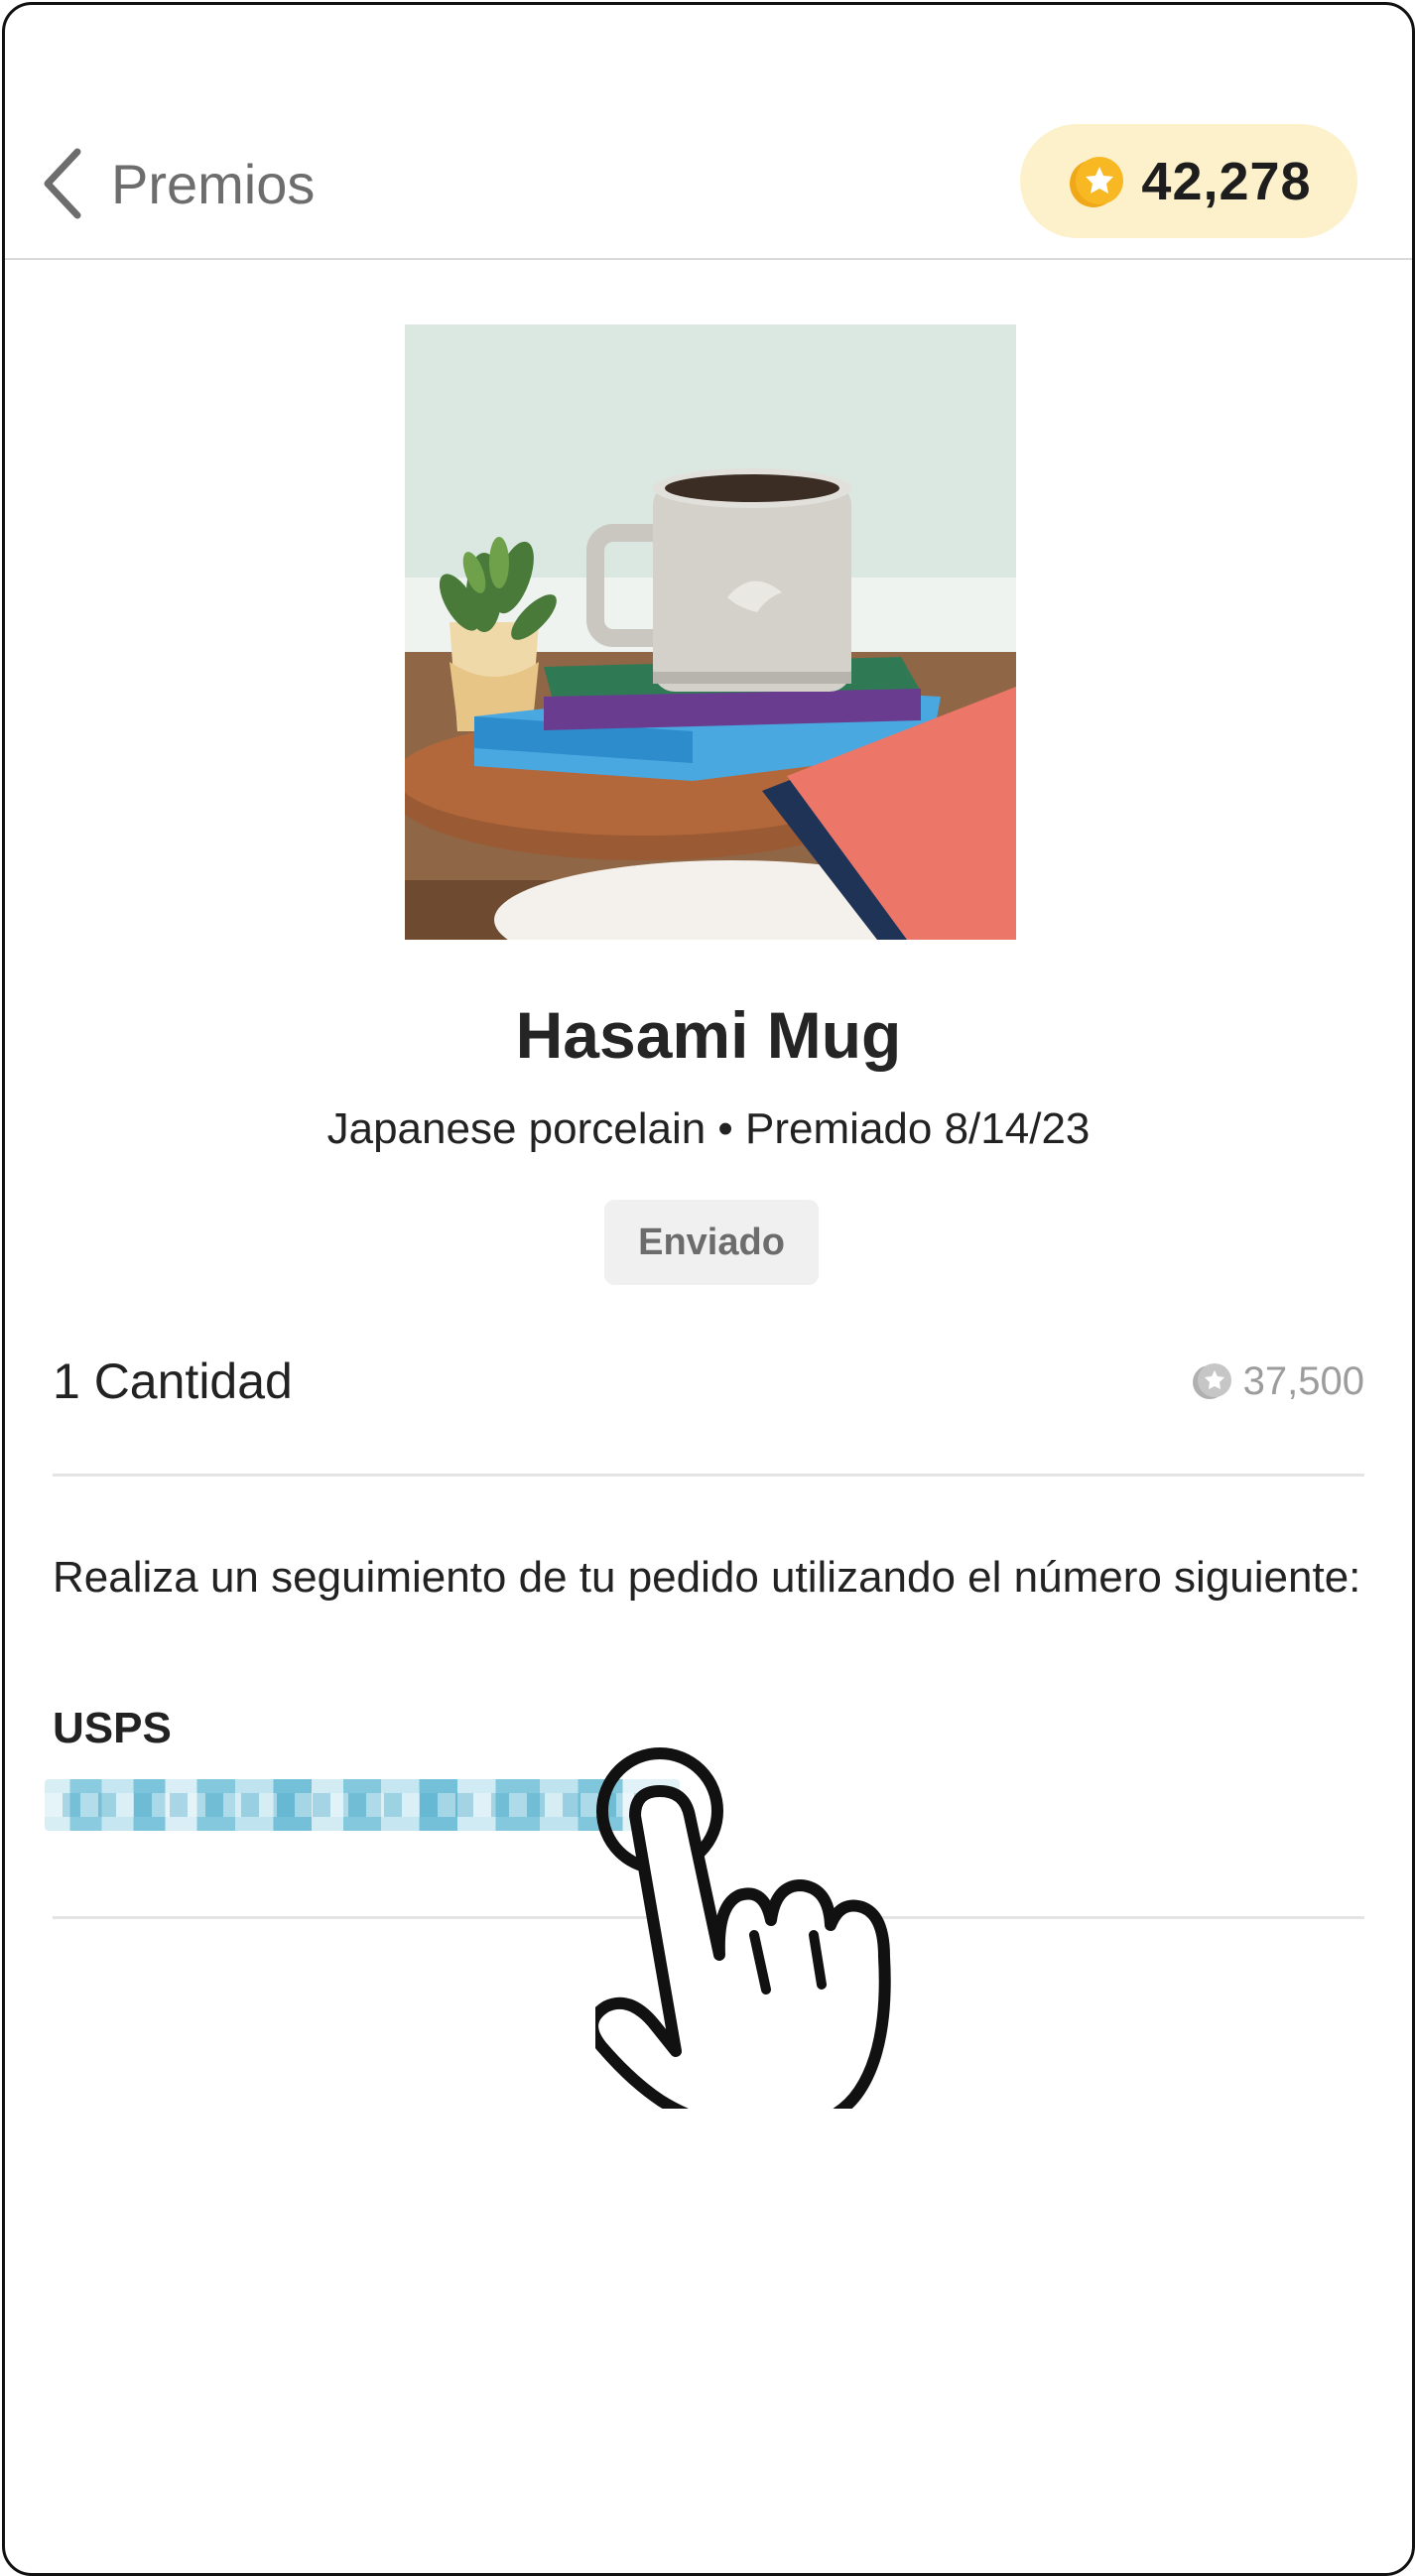  What do you see at coordinates (173, 1381) in the screenshot?
I see `quantity-label: 1 Cantidad` at bounding box center [173, 1381].